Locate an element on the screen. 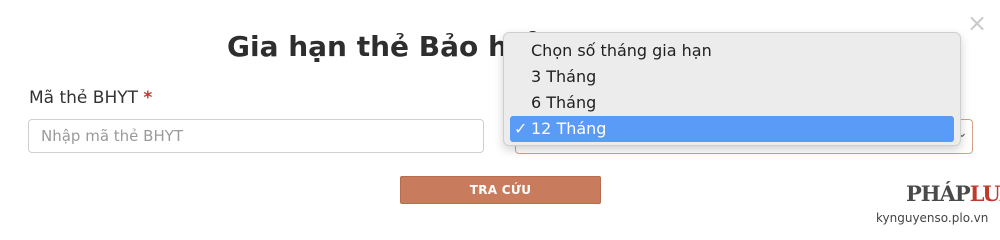 The height and width of the screenshot is (240, 1000). source-site: kynguyenso.plo.vn is located at coordinates (932, 218).